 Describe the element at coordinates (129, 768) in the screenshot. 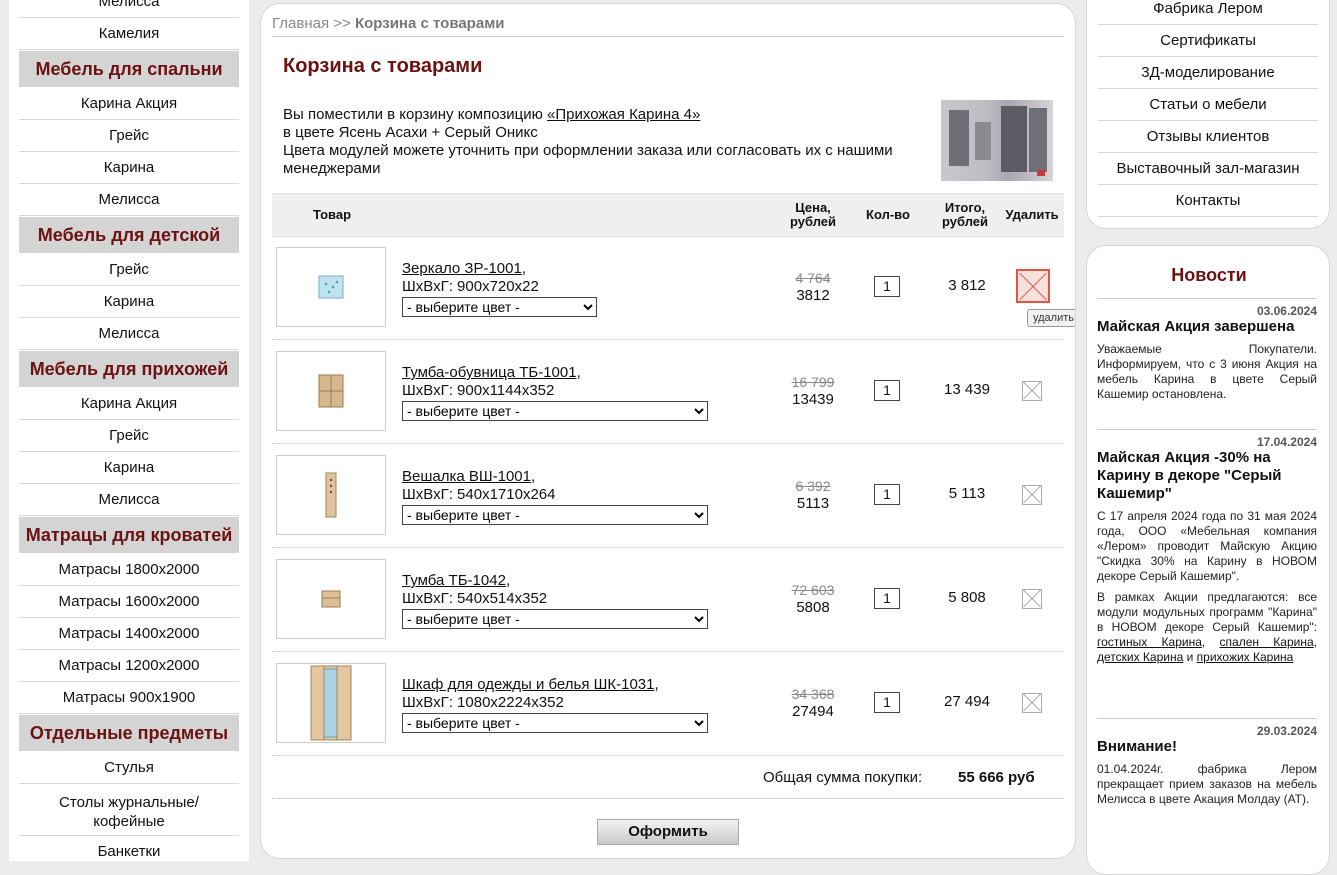

I see `left-menu-item: Стулья` at that location.